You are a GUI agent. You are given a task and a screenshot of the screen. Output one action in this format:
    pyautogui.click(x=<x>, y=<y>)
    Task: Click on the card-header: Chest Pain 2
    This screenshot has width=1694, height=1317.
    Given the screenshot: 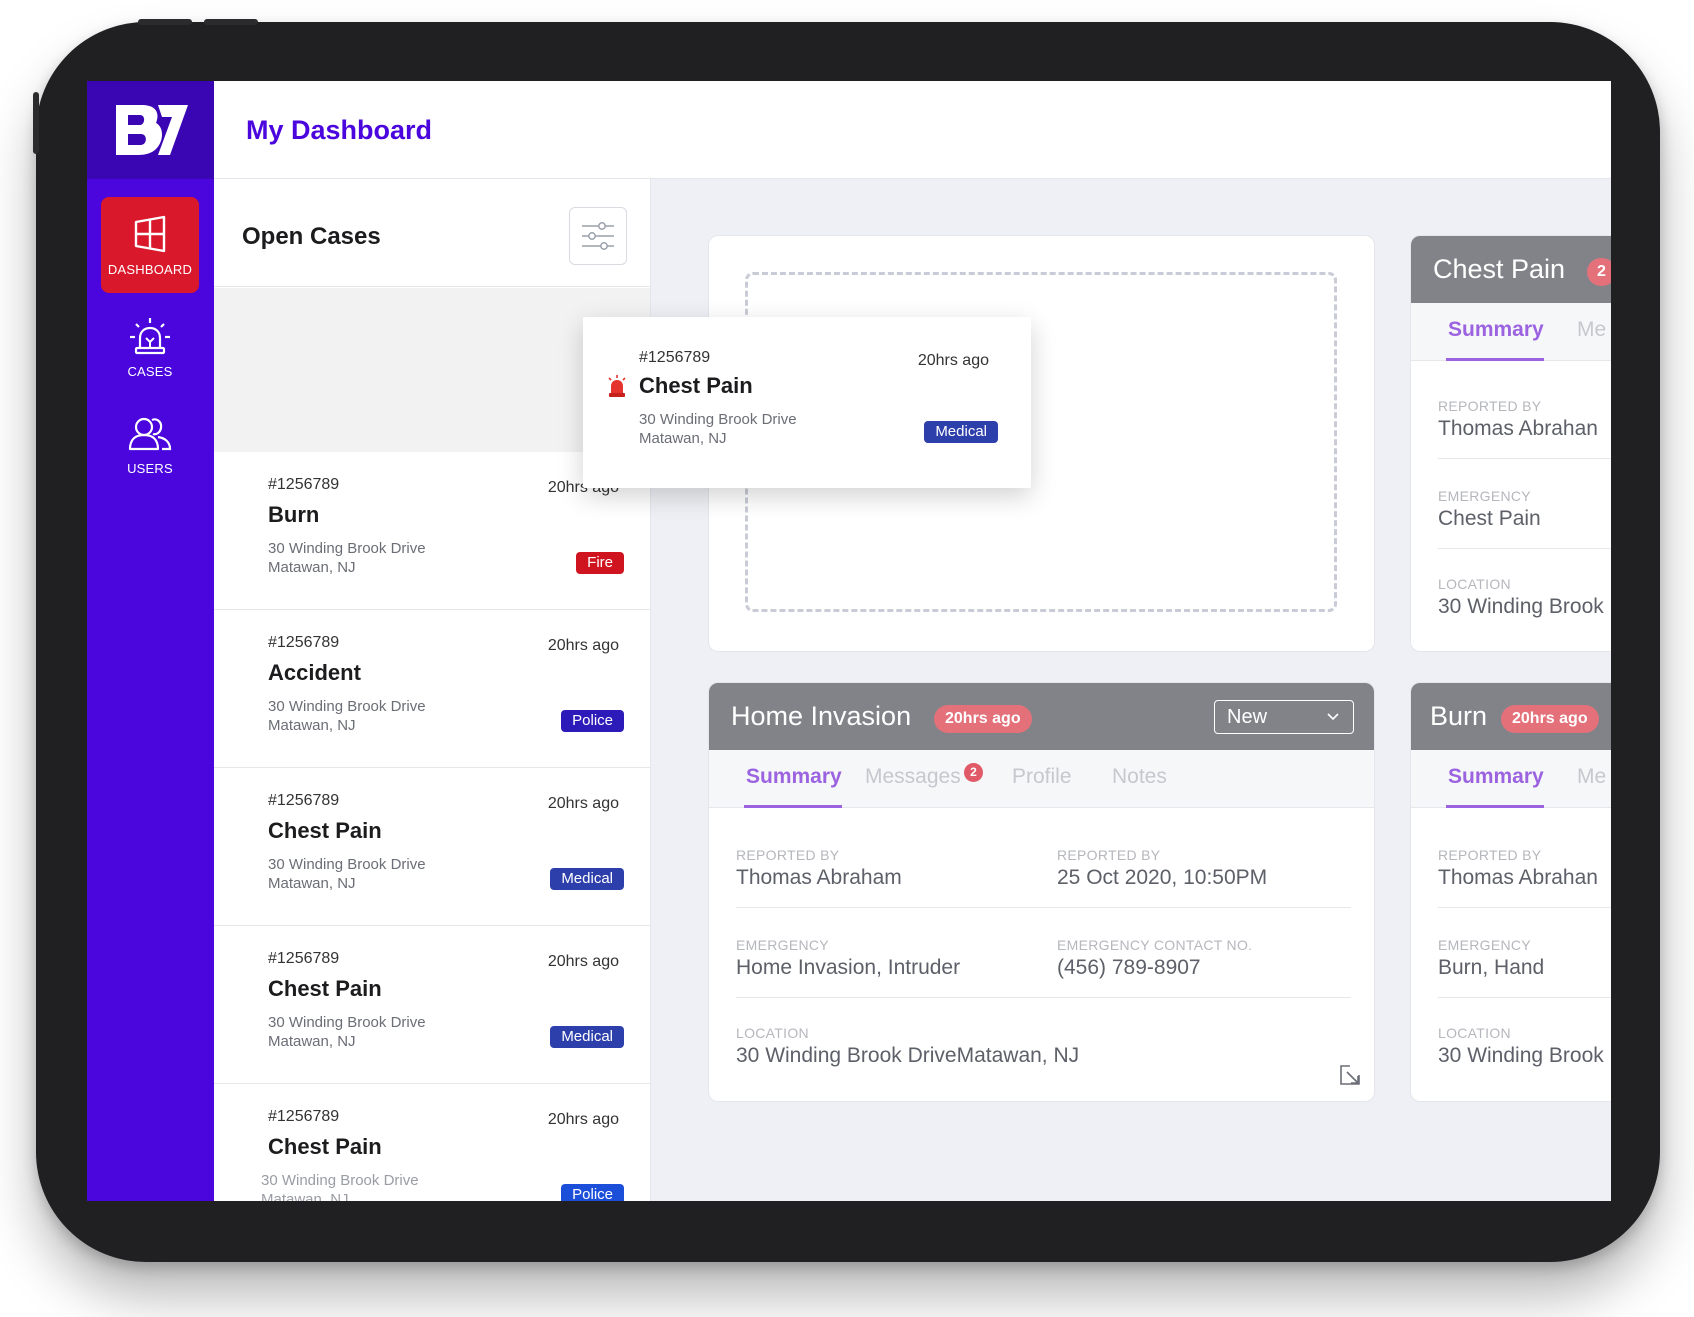 What is the action you would take?
    pyautogui.click(x=1511, y=269)
    